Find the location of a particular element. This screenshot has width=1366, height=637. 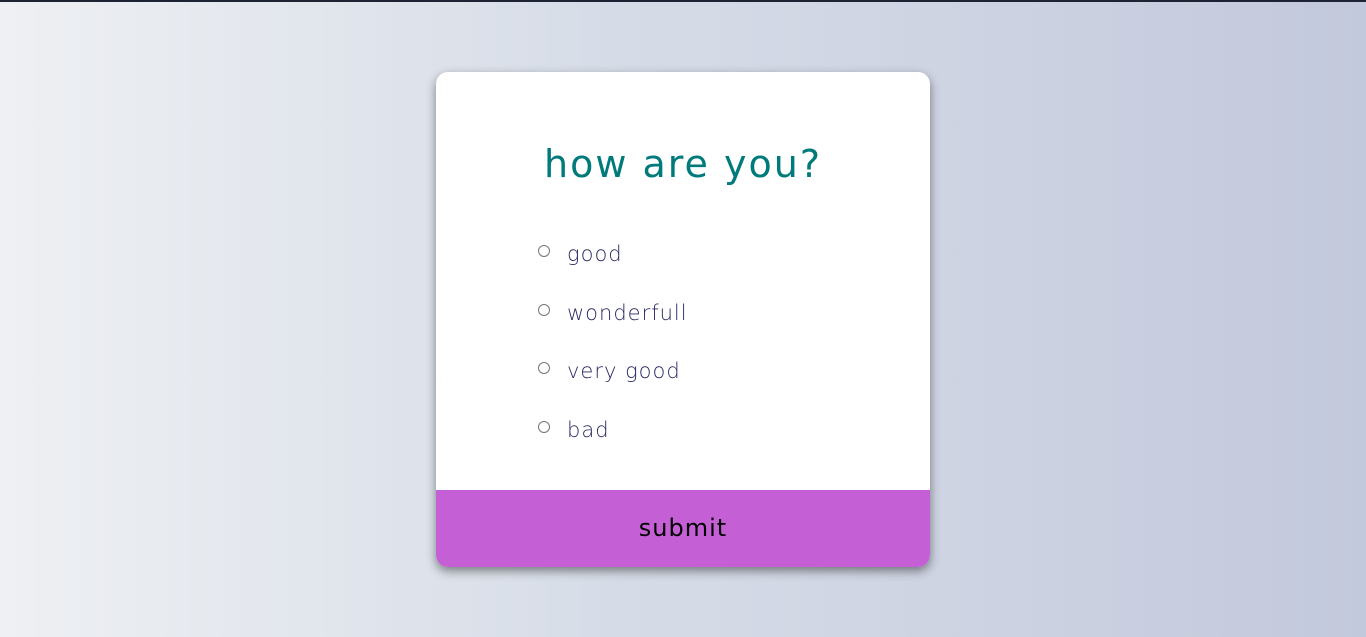

answer-label: bad is located at coordinates (588, 429).